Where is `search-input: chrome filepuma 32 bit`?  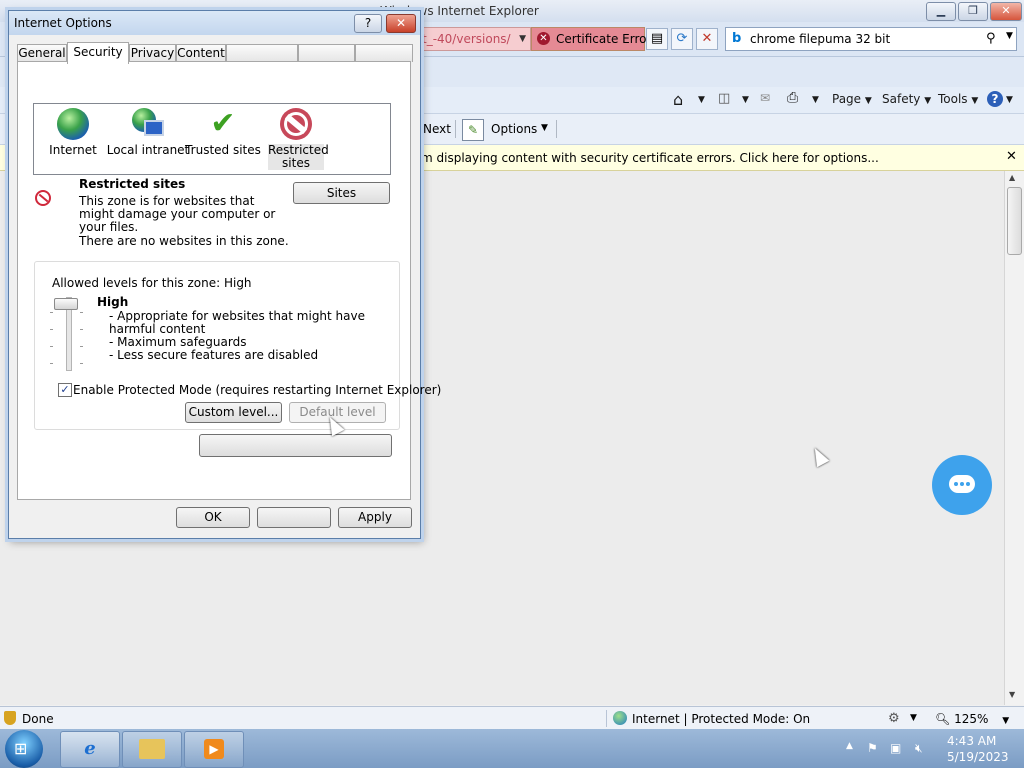 search-input: chrome filepuma 32 bit is located at coordinates (820, 39).